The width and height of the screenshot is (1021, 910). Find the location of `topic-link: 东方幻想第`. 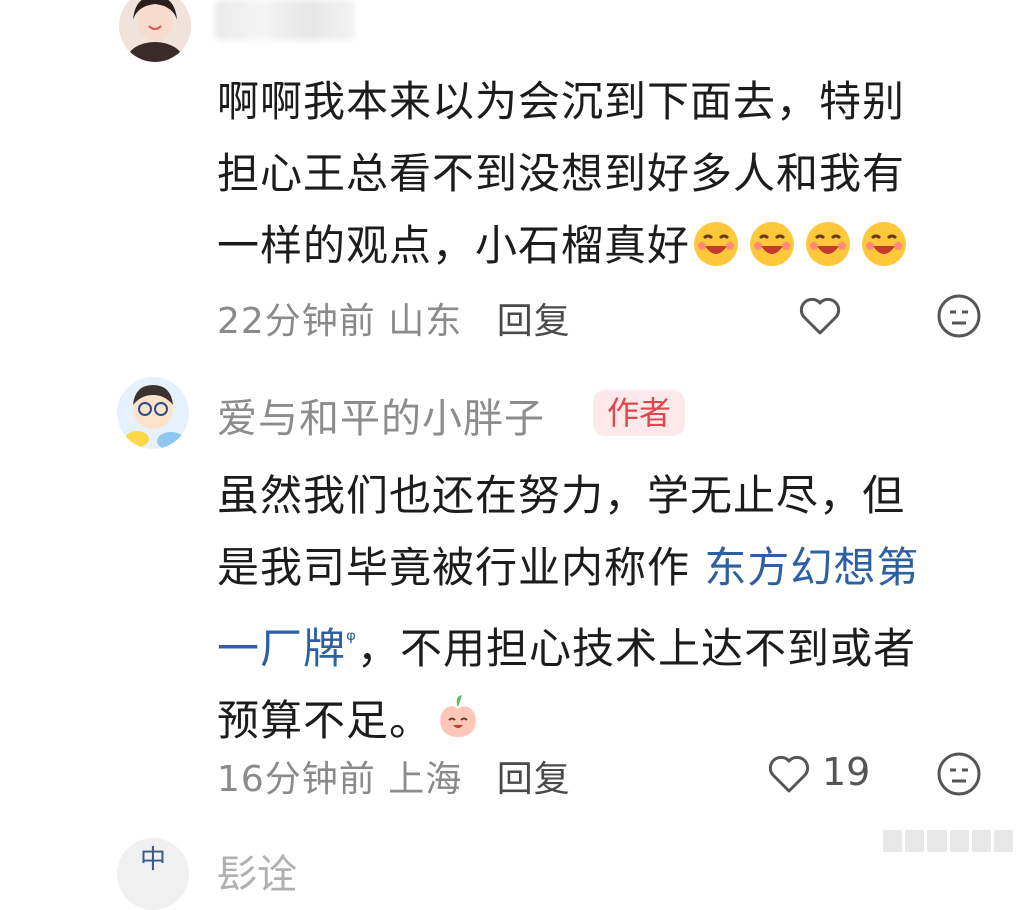

topic-link: 东方幻想第 is located at coordinates (811, 567).